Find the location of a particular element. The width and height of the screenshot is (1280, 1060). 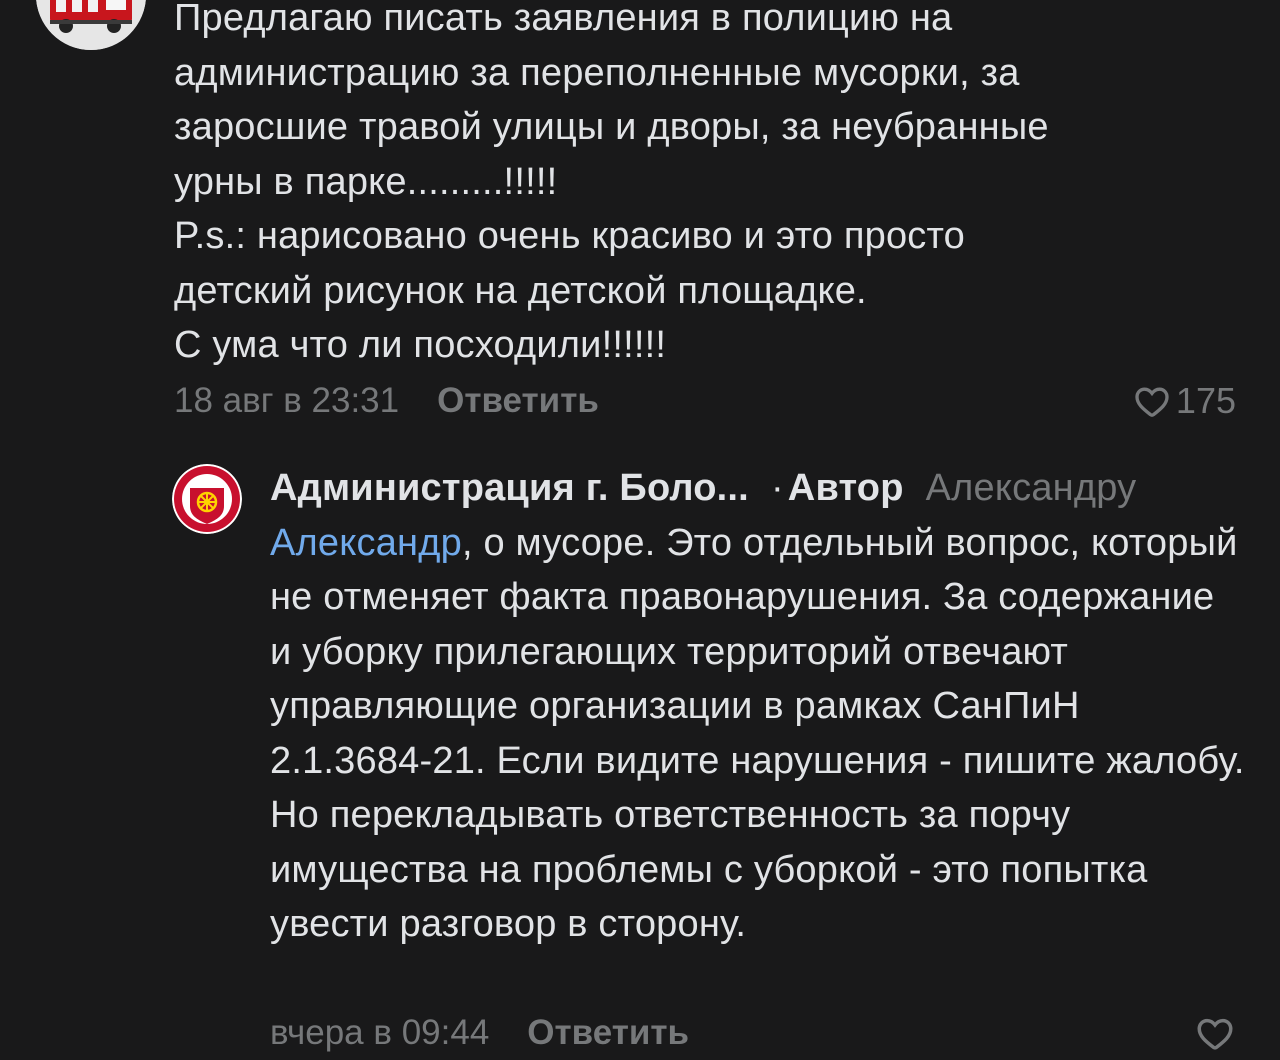

comment-meta: 18 авг в 23:31 Ответить is located at coordinates (386, 401).